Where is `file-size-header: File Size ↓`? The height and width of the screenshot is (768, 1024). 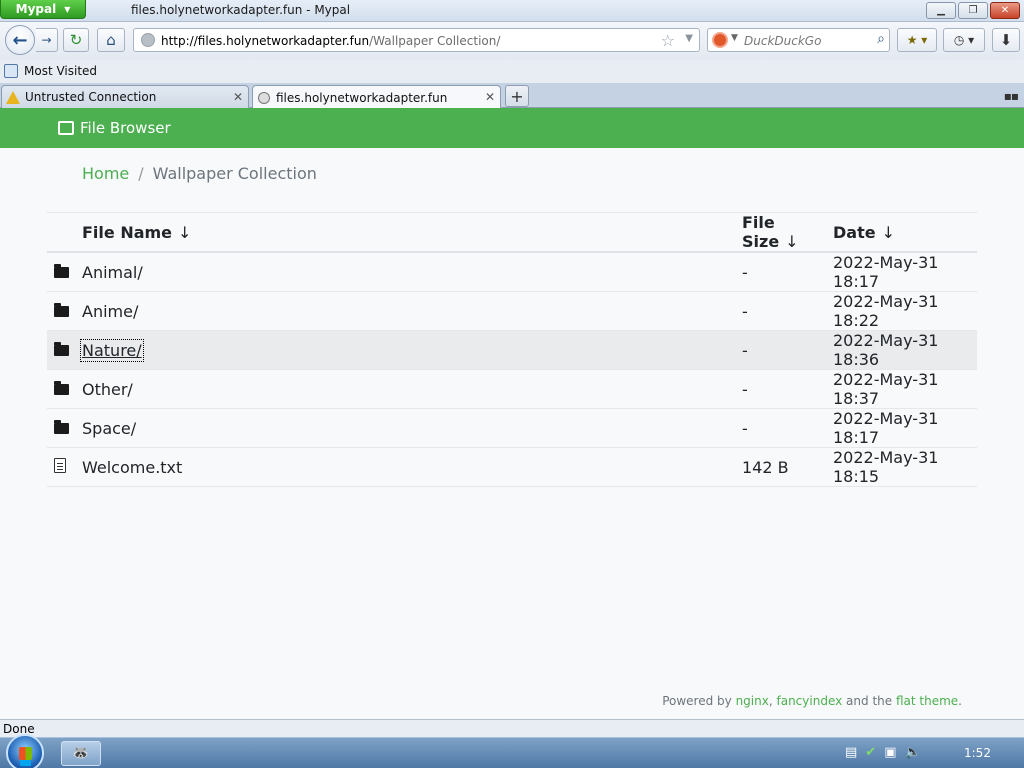
file-size-header: File Size ↓ is located at coordinates (787, 232).